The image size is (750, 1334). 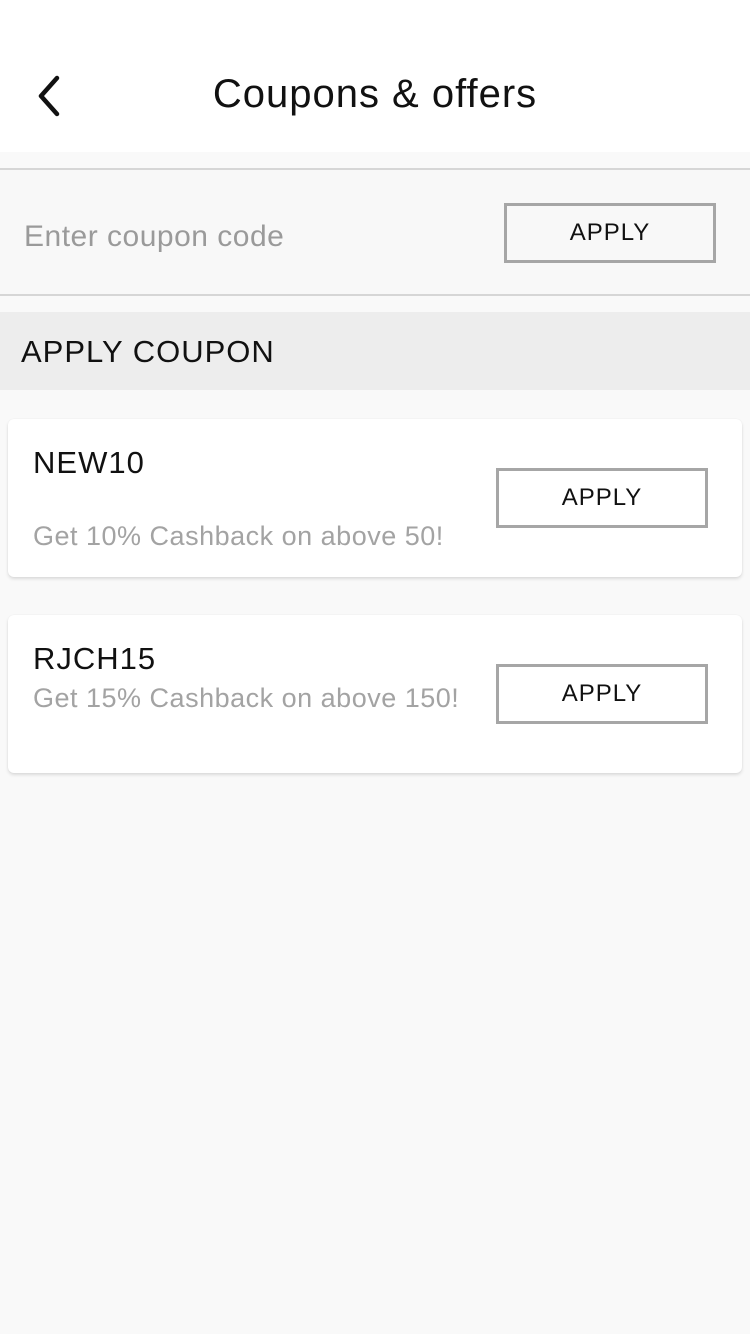 I want to click on section-title: APPLY COUPON, so click(x=148, y=351).